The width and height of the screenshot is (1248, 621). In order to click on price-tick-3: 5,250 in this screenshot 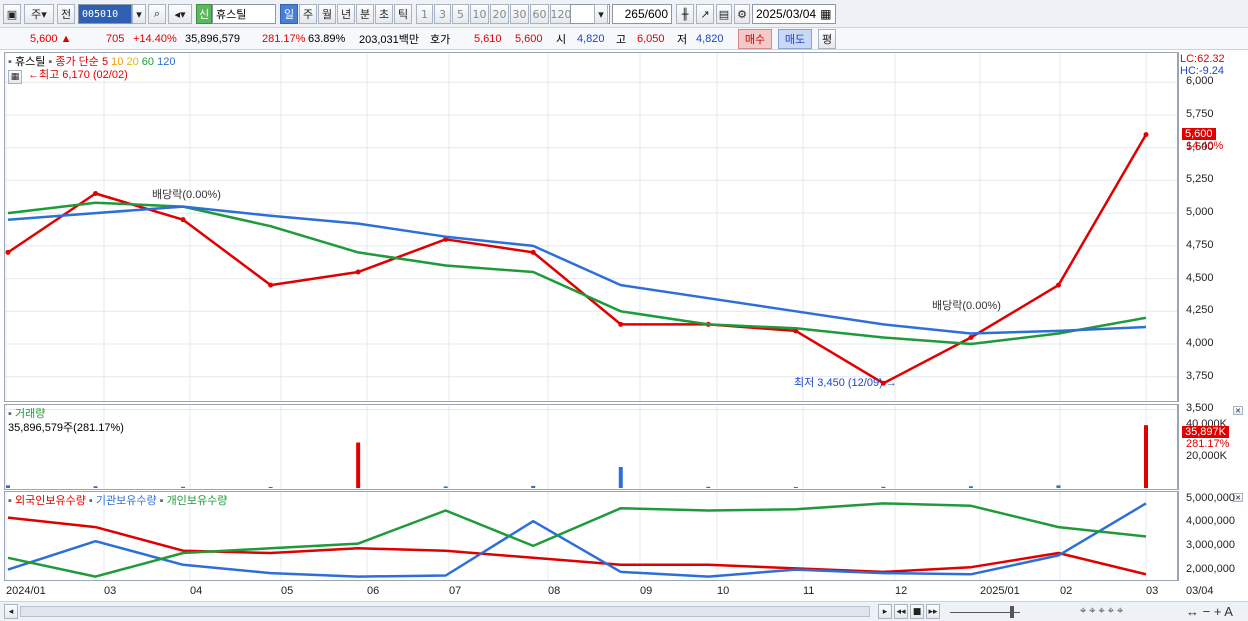, I will do `click(1200, 179)`.